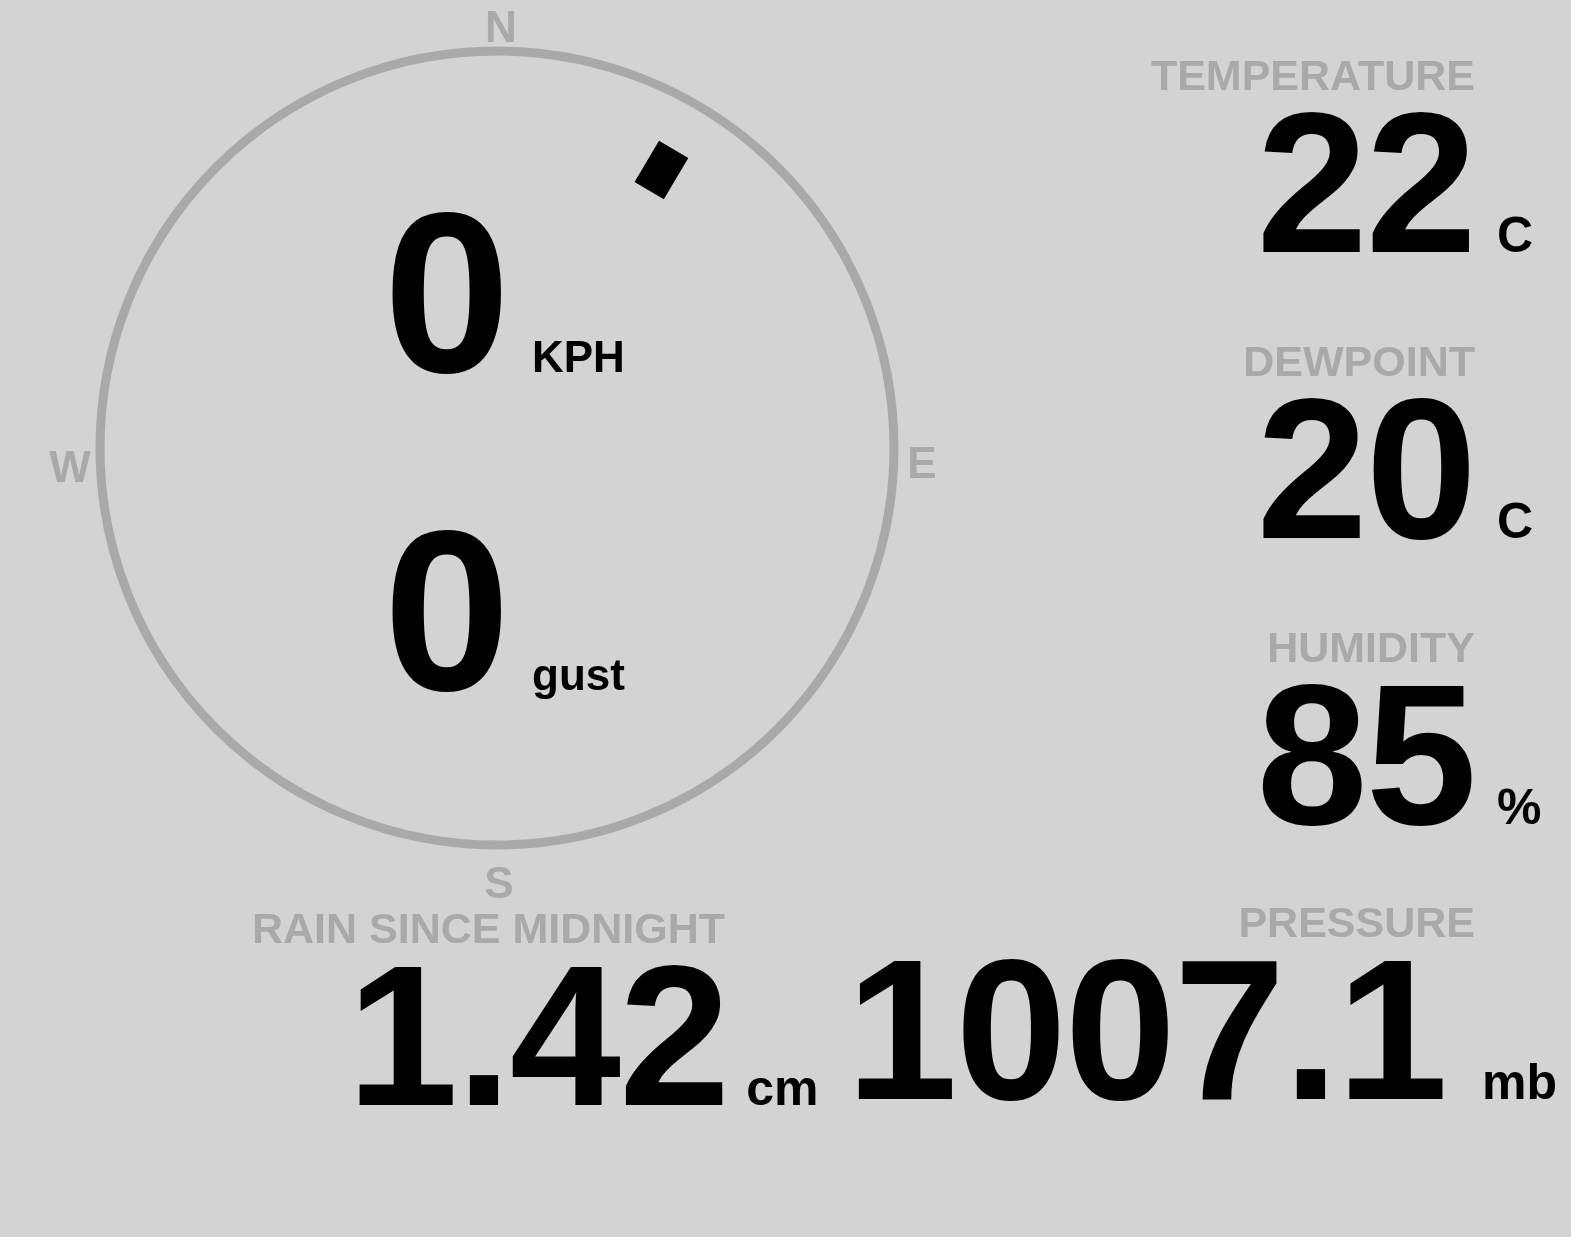 Image resolution: width=1571 pixels, height=1237 pixels. What do you see at coordinates (1146, 1030) in the screenshot?
I see `pressure-value: 1007.1` at bounding box center [1146, 1030].